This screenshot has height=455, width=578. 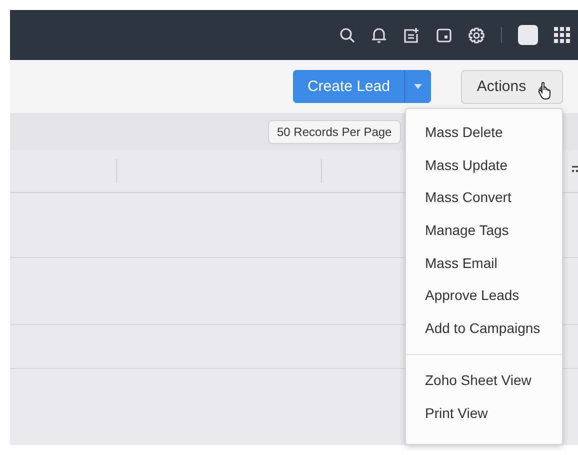 I want to click on actions-button: Actions, so click(x=512, y=87).